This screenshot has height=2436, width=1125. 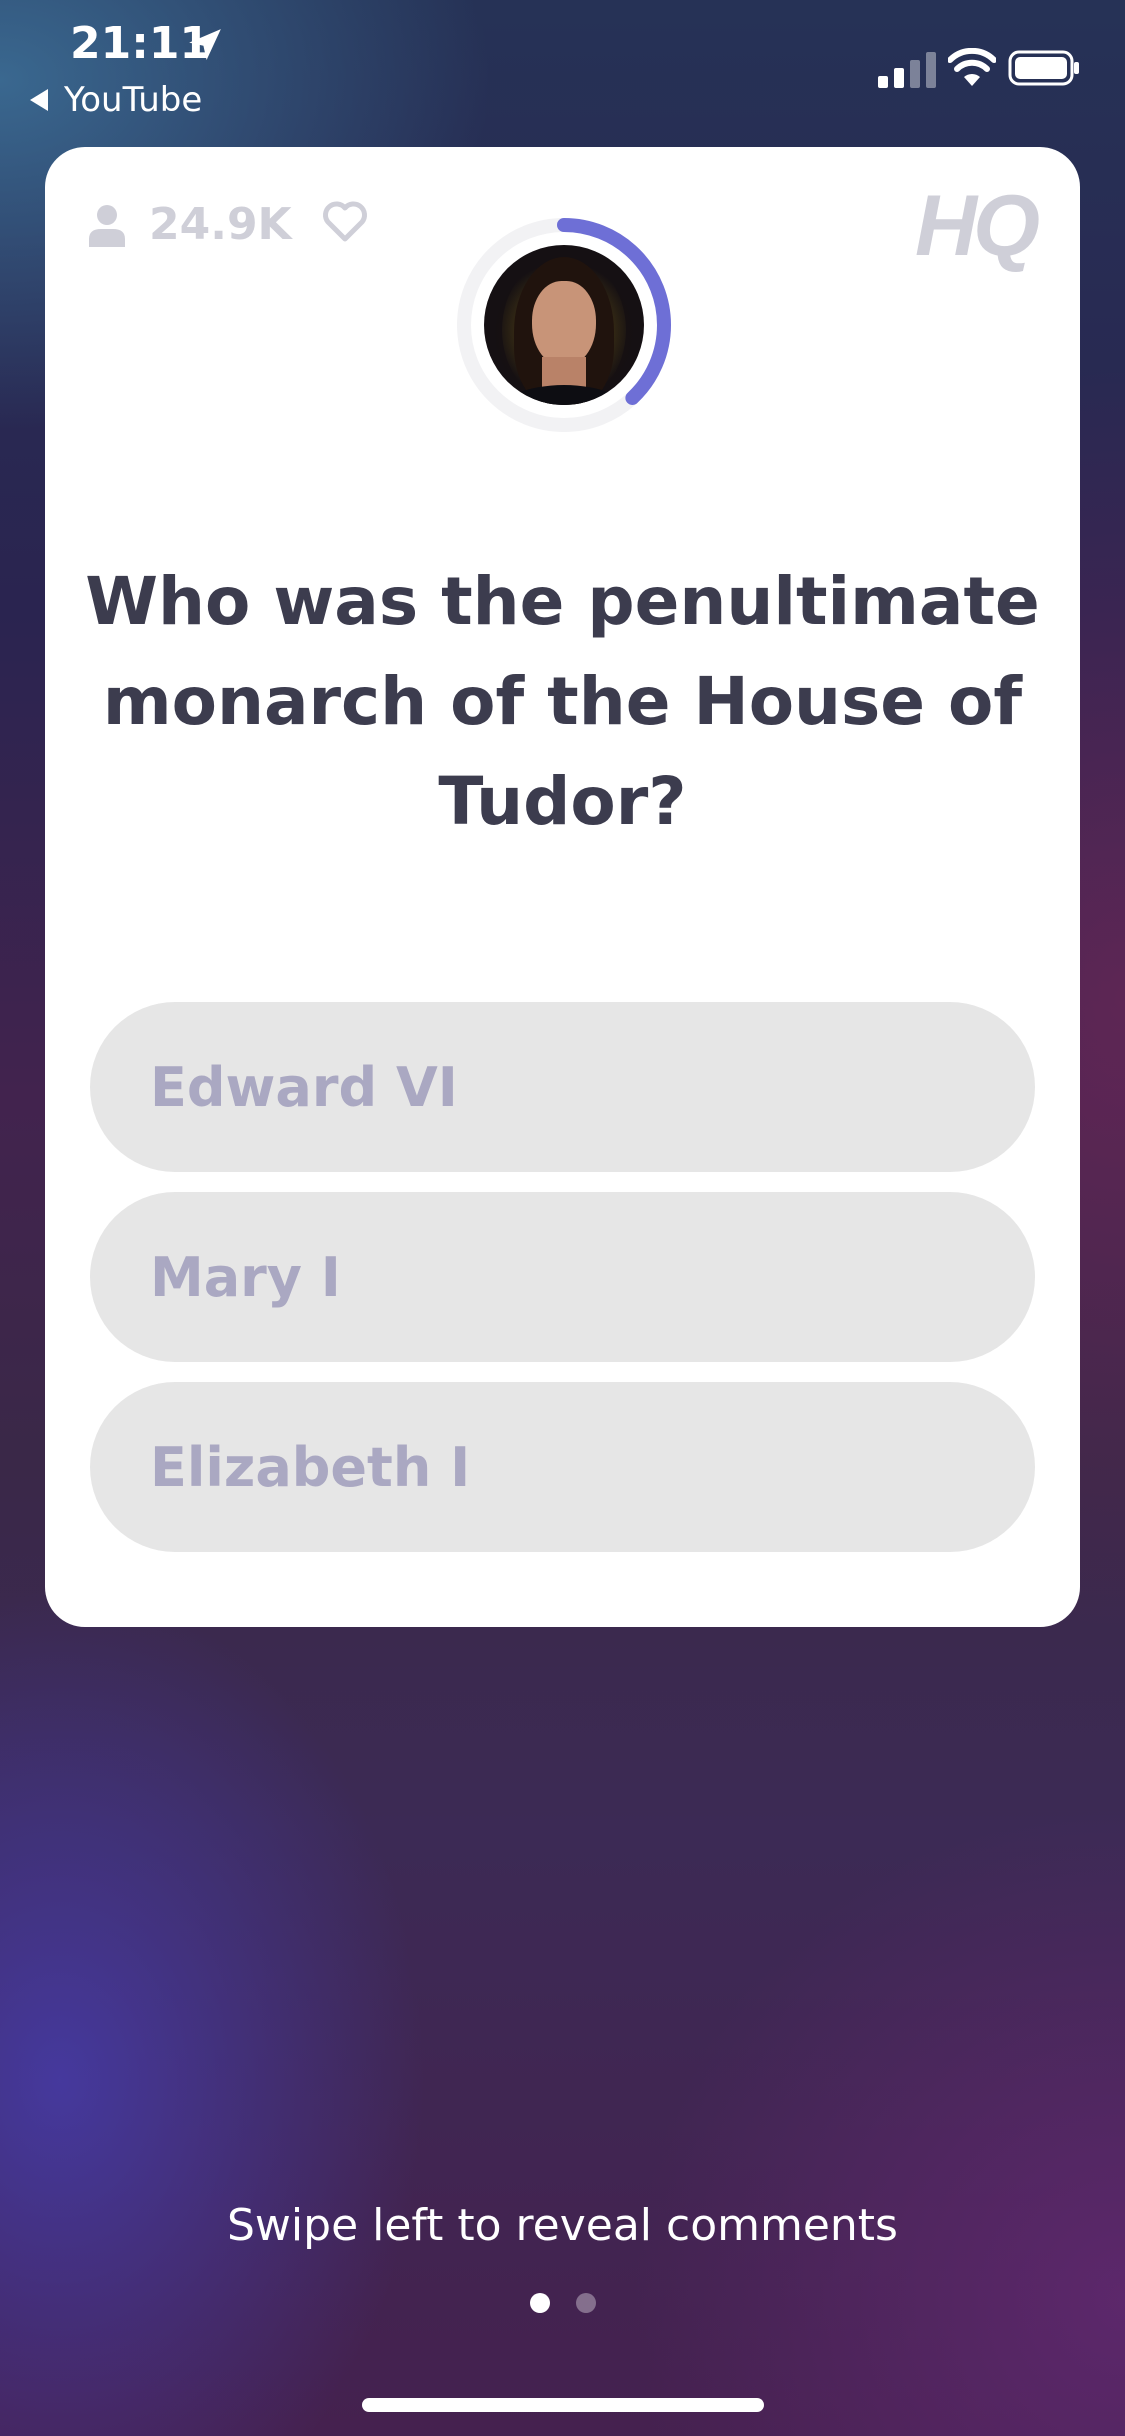 I want to click on battery-icon, so click(x=1043, y=68).